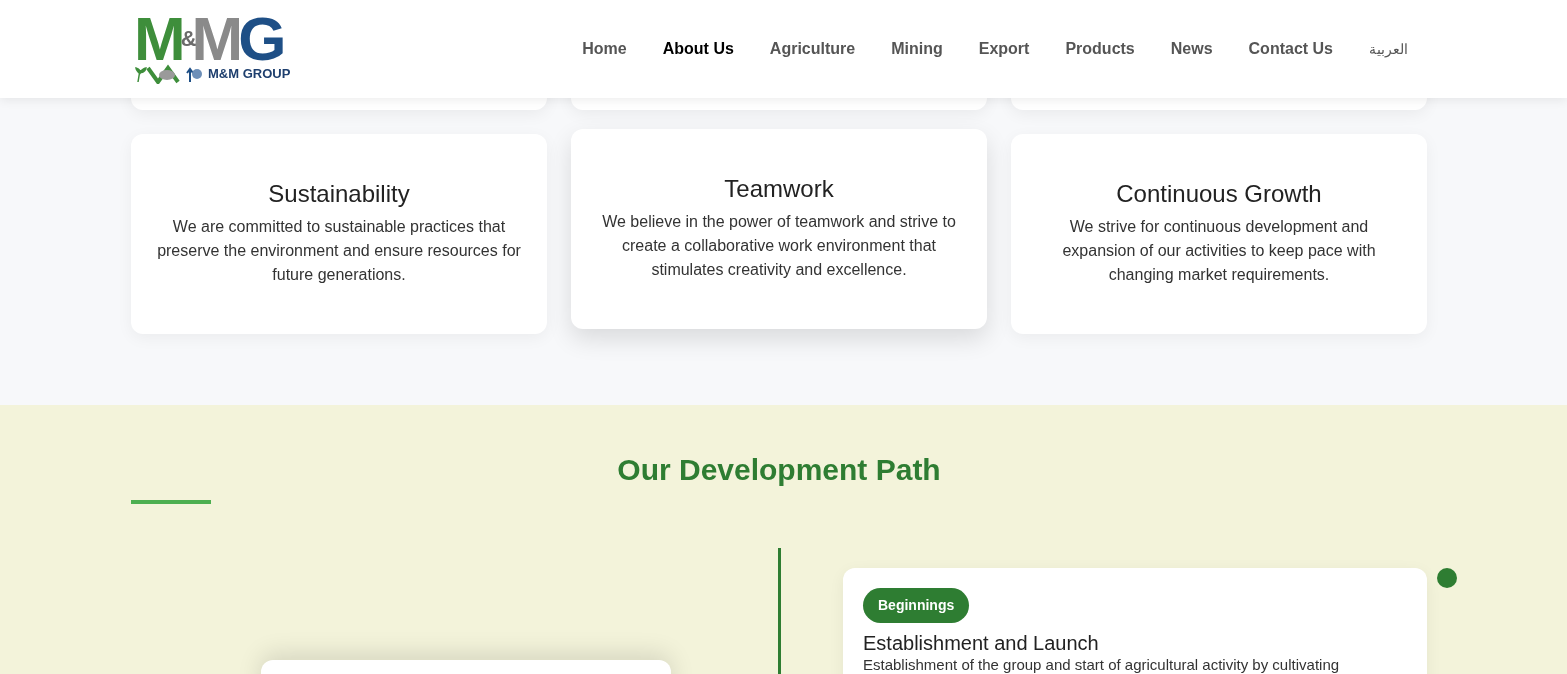 The image size is (1567, 674). What do you see at coordinates (339, 194) in the screenshot?
I see `value-title: Sustainability` at bounding box center [339, 194].